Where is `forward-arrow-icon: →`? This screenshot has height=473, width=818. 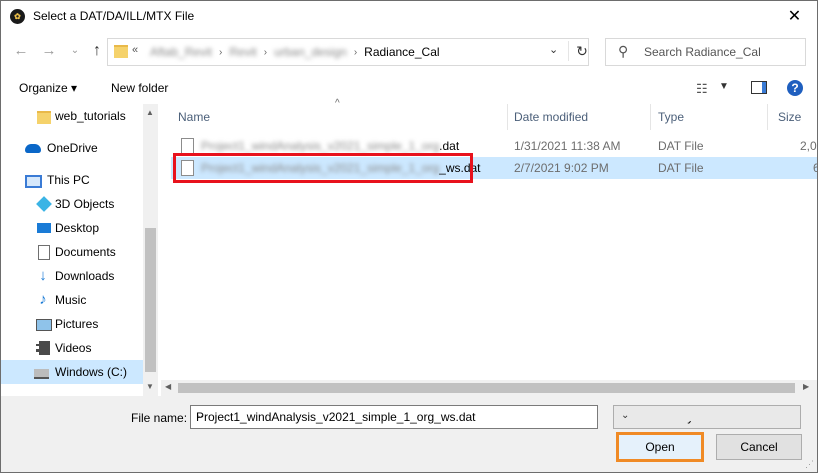 forward-arrow-icon: → is located at coordinates (49, 51).